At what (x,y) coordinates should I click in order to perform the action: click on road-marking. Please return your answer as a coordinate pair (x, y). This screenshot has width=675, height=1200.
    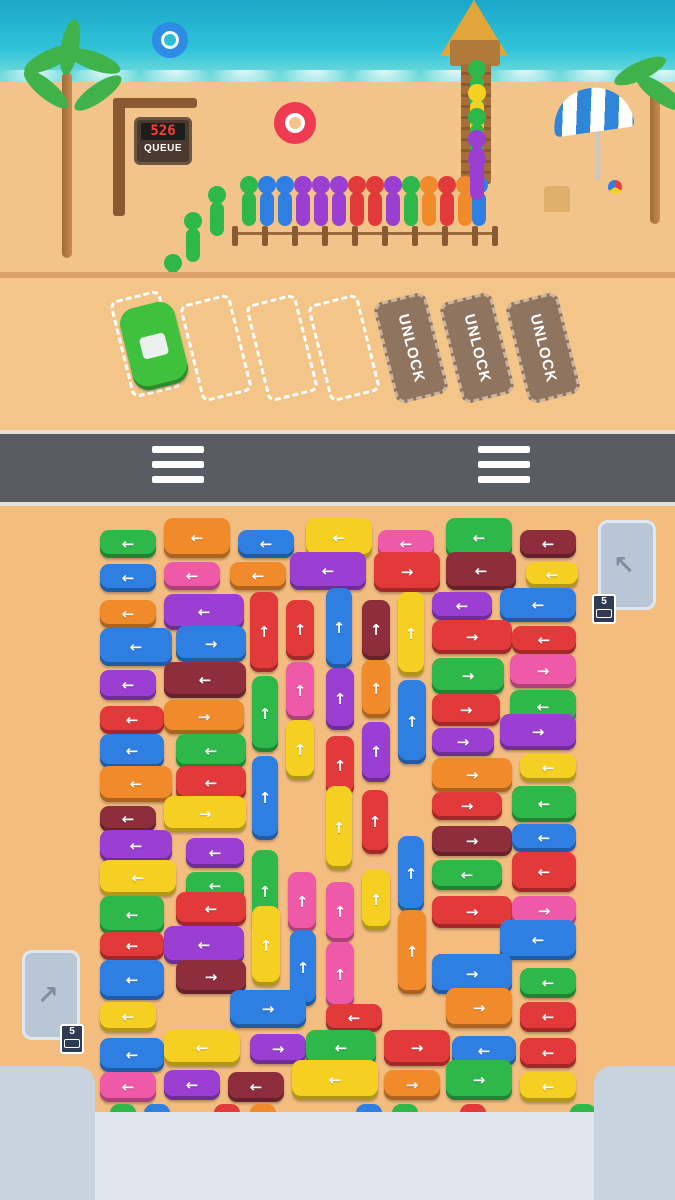
    Looking at the image, I should click on (178, 479).